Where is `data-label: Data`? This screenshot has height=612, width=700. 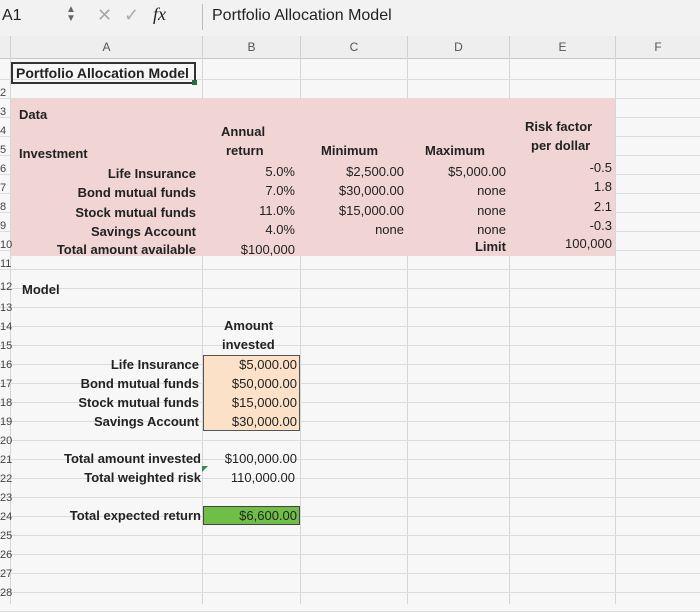
data-label: Data is located at coordinates (33, 114).